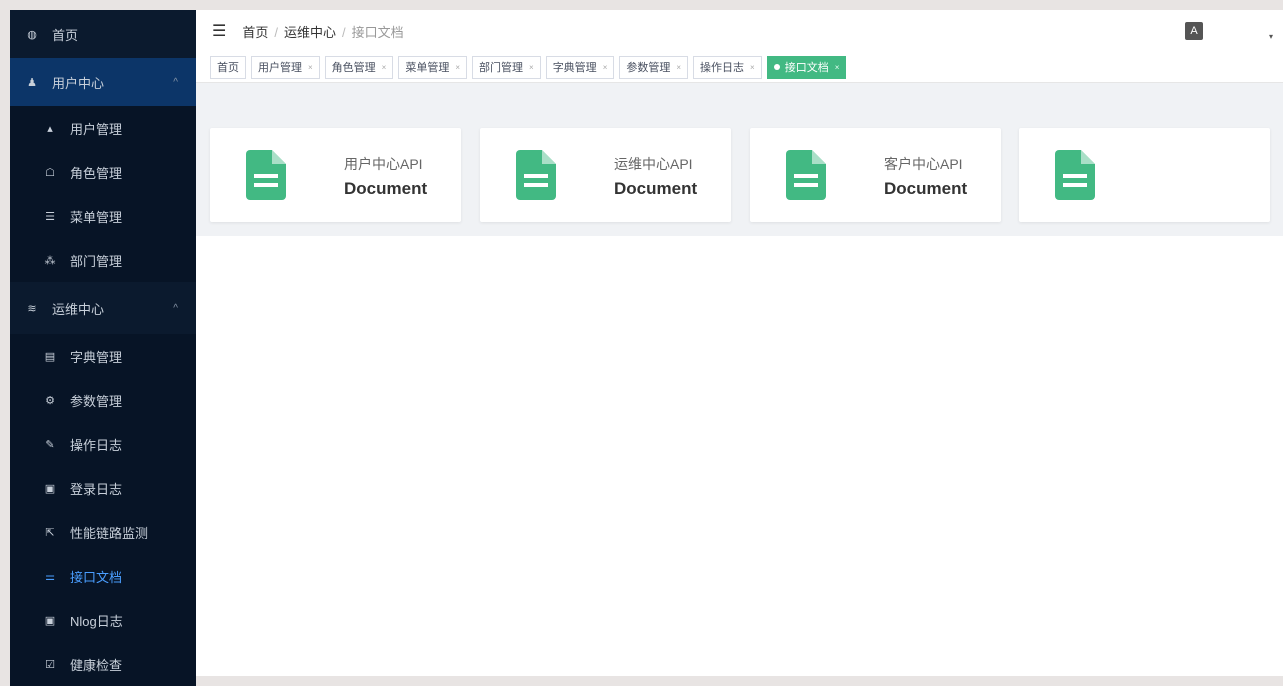 The image size is (1283, 686). I want to click on tab-label: 部门管理, so click(501, 68).